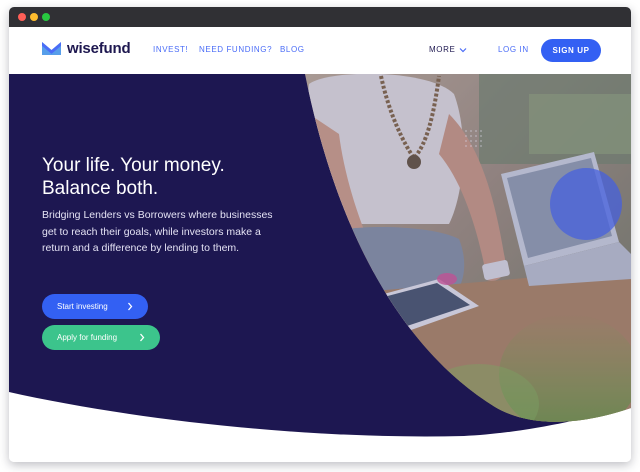 Image resolution: width=640 pixels, height=472 pixels. I want to click on nav-link-invest: INVEST!, so click(170, 49).